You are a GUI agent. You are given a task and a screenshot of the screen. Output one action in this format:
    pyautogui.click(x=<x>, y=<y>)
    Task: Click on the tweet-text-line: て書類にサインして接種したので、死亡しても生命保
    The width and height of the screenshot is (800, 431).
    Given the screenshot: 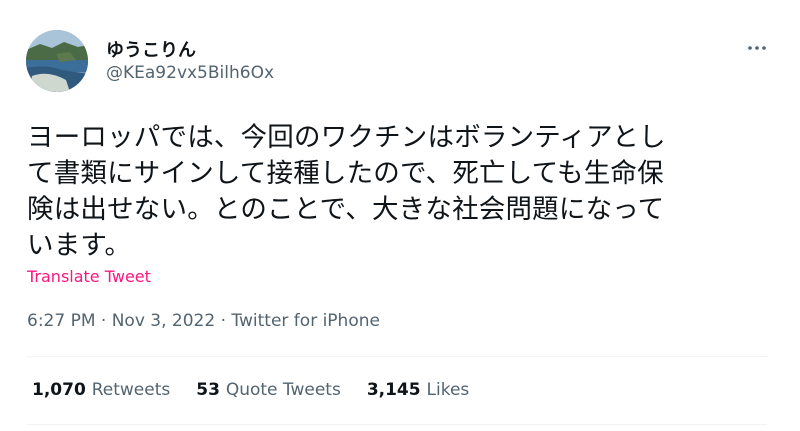 What is the action you would take?
    pyautogui.click(x=345, y=173)
    